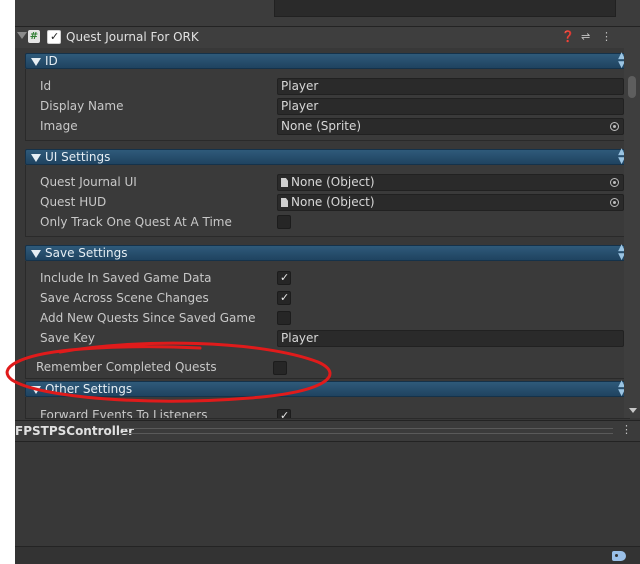 The width and height of the screenshot is (640, 564). What do you see at coordinates (450, 182) in the screenshot?
I see `quest-journal-ui-field: None (Object)` at bounding box center [450, 182].